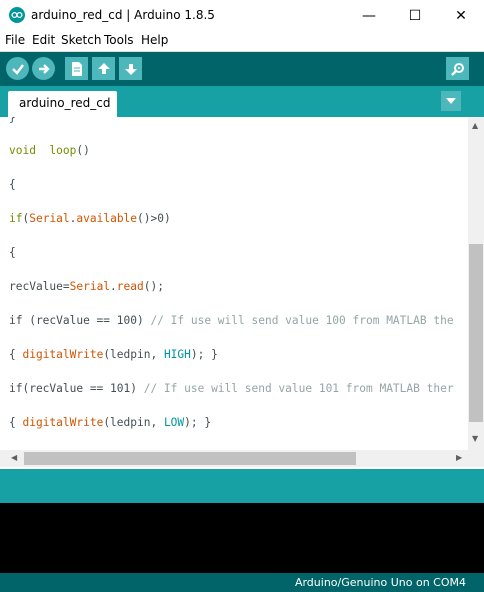 The image size is (484, 592). Describe the element at coordinates (459, 457) in the screenshot. I see `scroll-right-icon: ▶` at that location.